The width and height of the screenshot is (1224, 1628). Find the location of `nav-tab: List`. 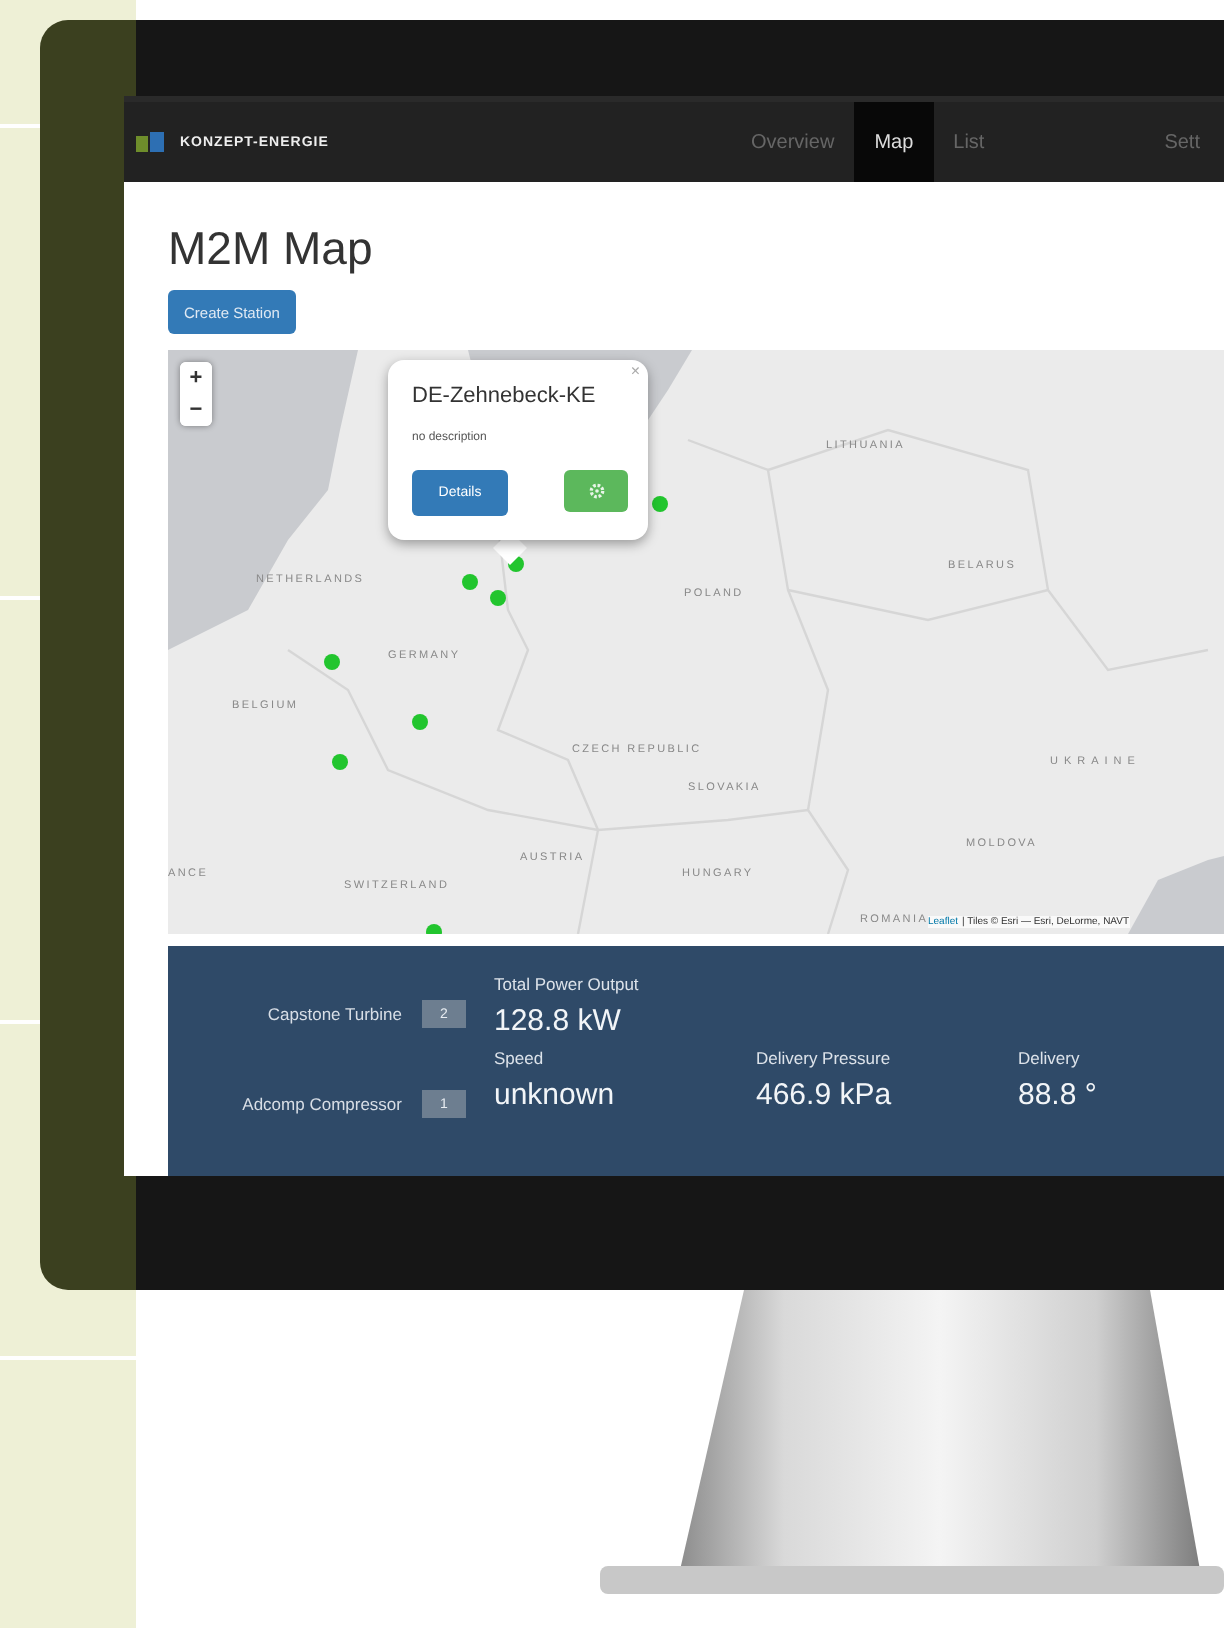

nav-tab: List is located at coordinates (969, 142).